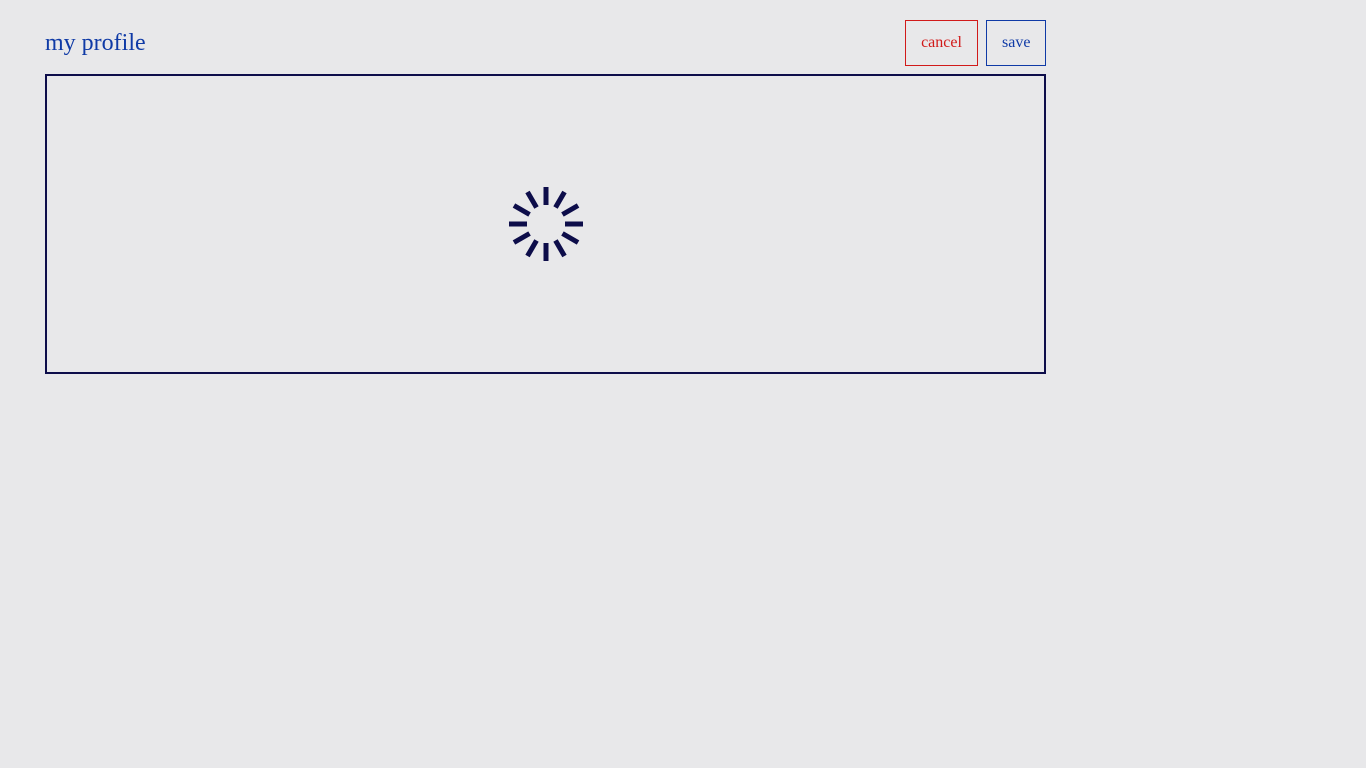  I want to click on loading-spinner-icon, so click(546, 224).